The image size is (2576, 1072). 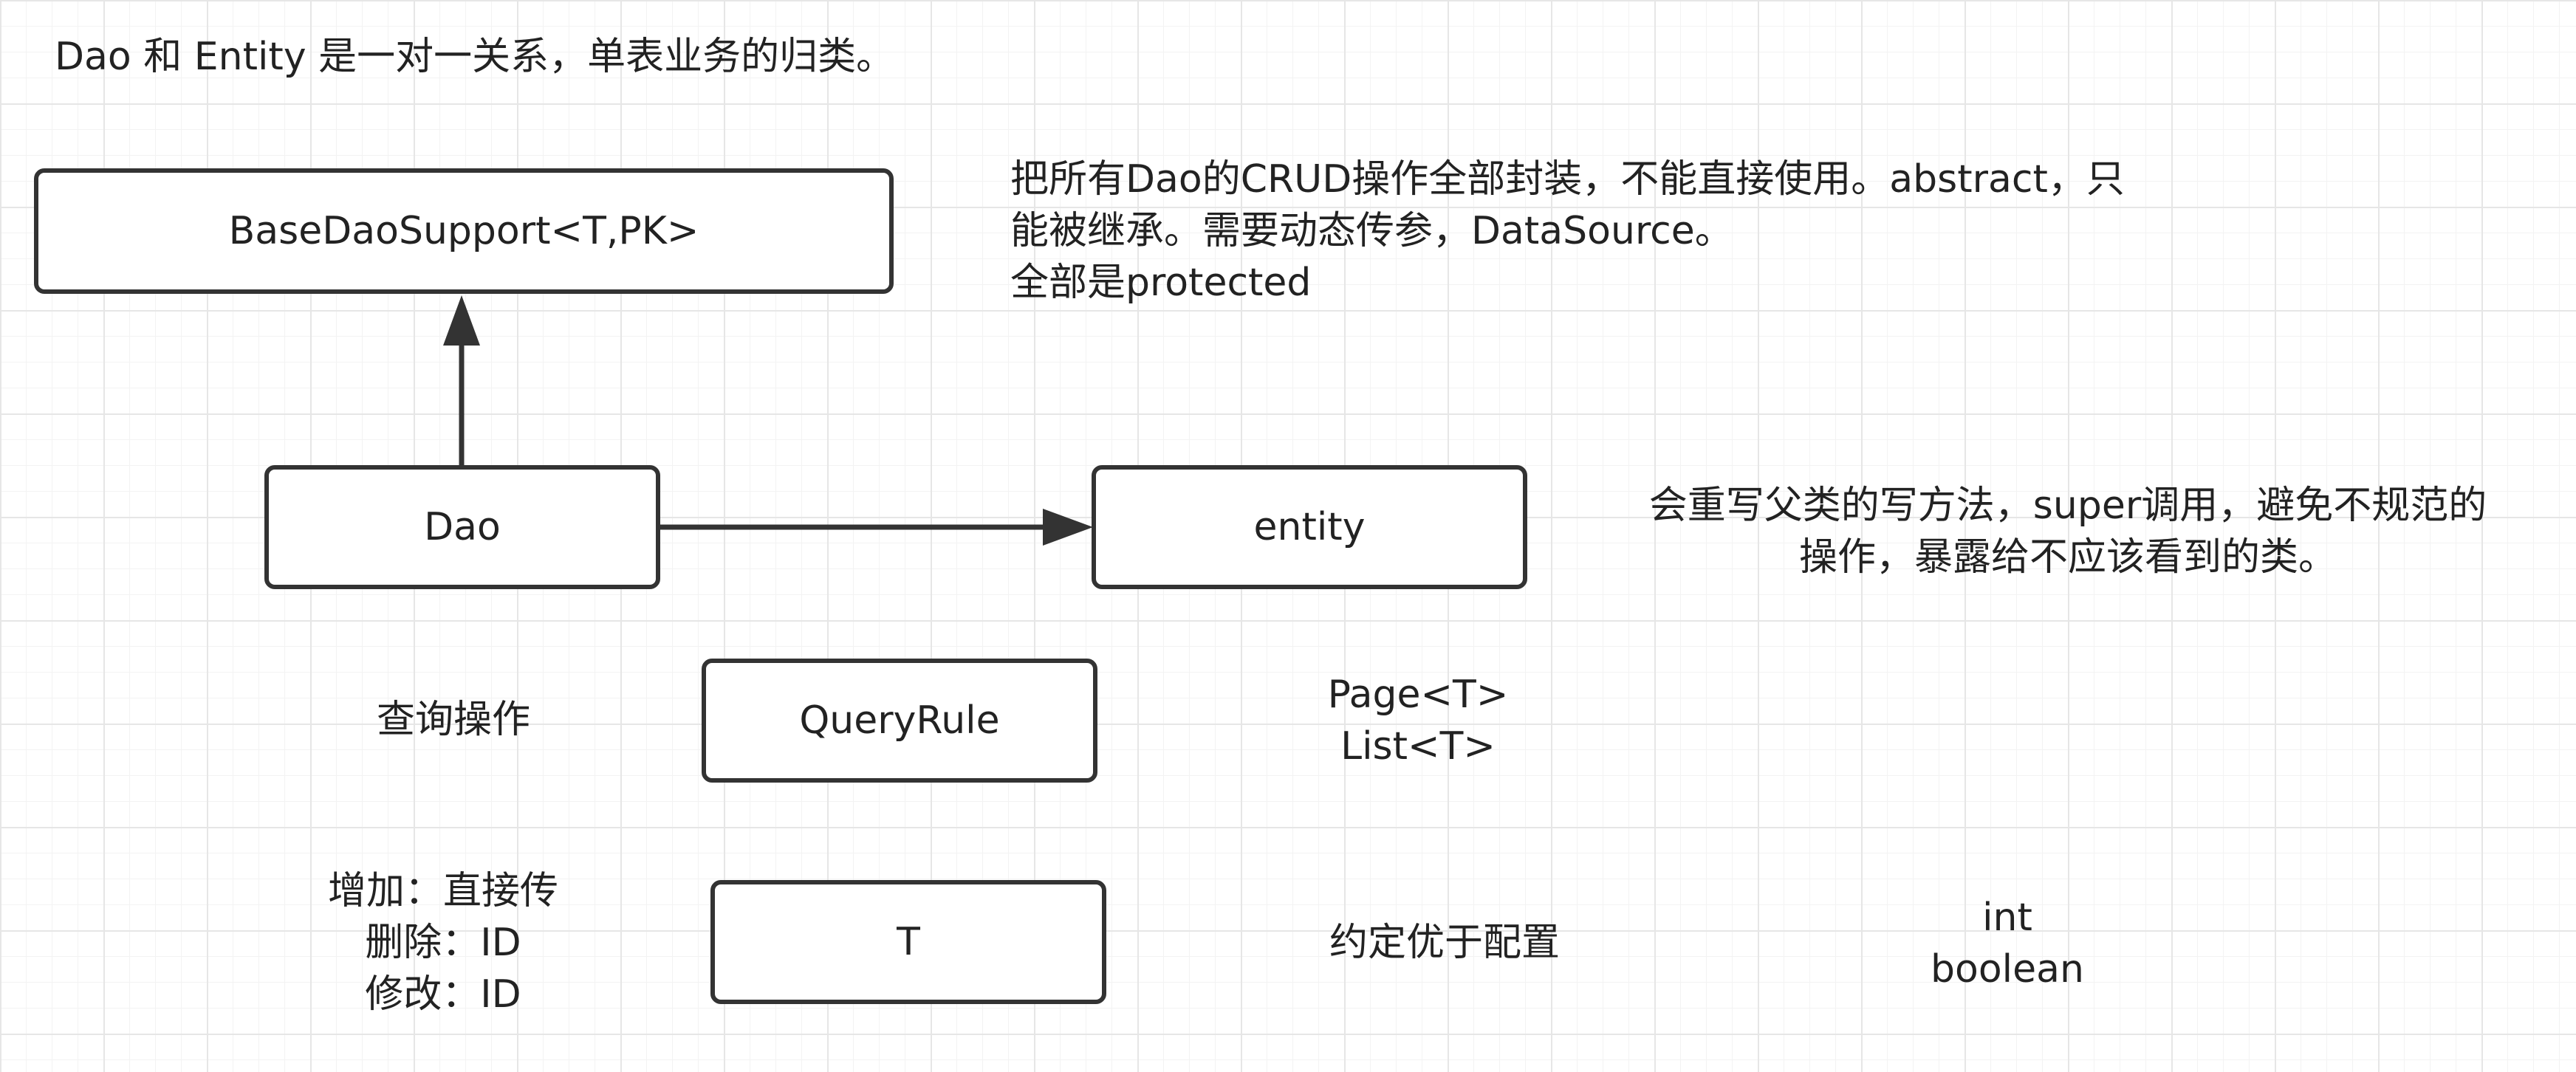 What do you see at coordinates (2068, 532) in the screenshot?
I see `entity-description-note: 会重写父类的写方法，super调用，避免不规范的 操作，暴露给不应该看到的类。` at bounding box center [2068, 532].